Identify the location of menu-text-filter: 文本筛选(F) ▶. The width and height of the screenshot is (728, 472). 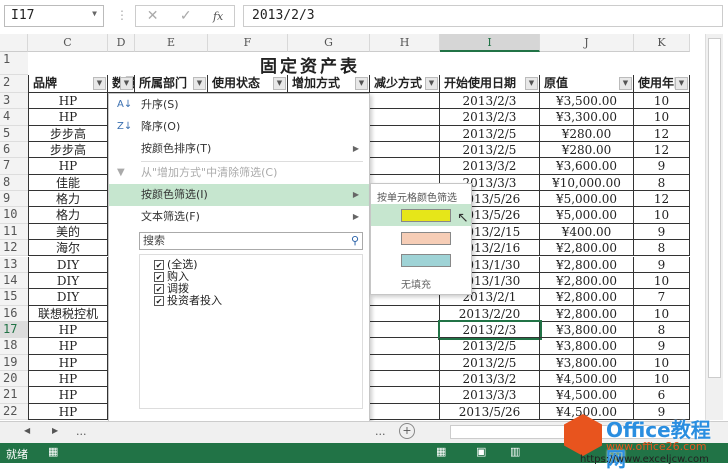
(239, 217).